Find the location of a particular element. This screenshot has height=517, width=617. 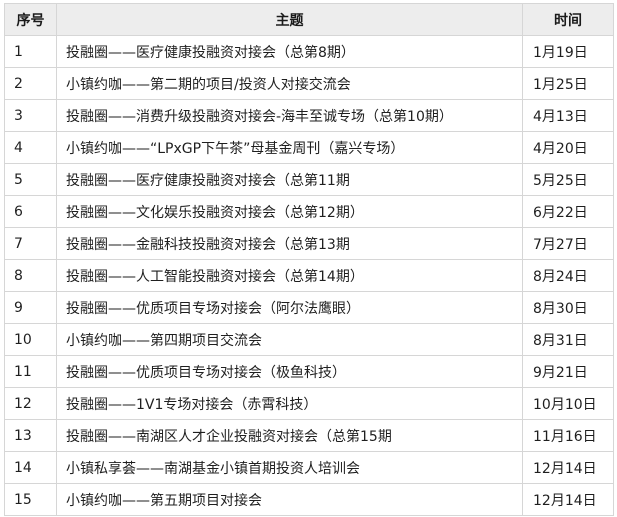

table-row: 14 小镇私享荟——南湖基金小镇首期投资人培训会 12月14日 is located at coordinates (309, 467).